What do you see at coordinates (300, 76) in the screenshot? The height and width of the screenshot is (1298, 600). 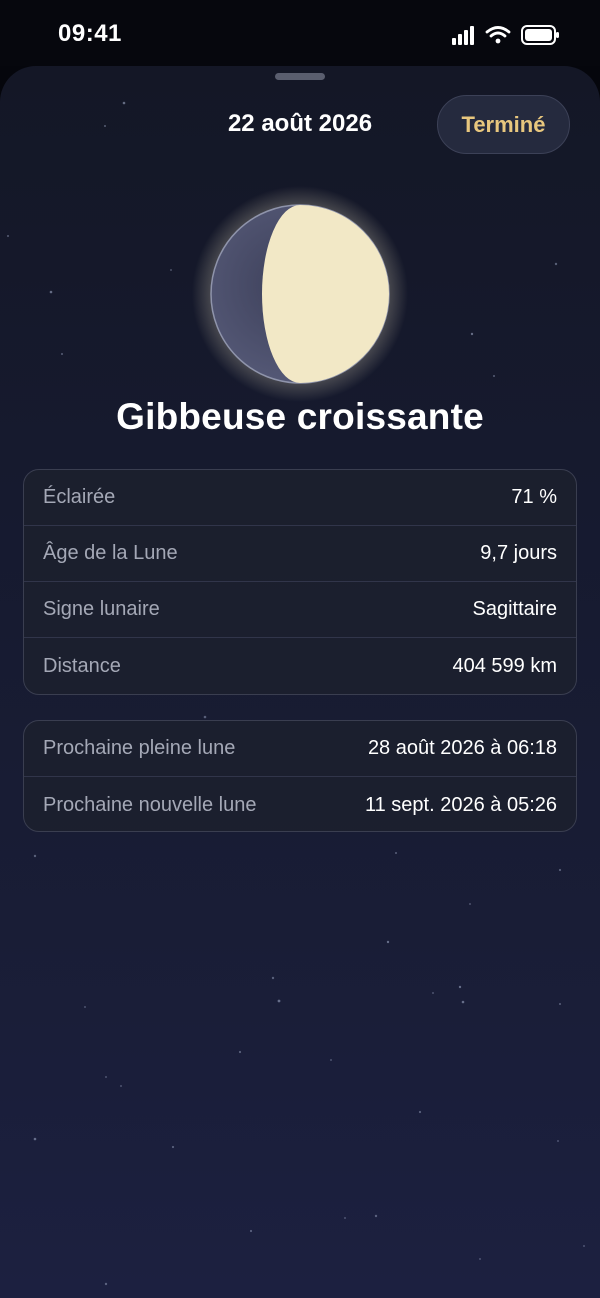 I see `sheet-grabber` at bounding box center [300, 76].